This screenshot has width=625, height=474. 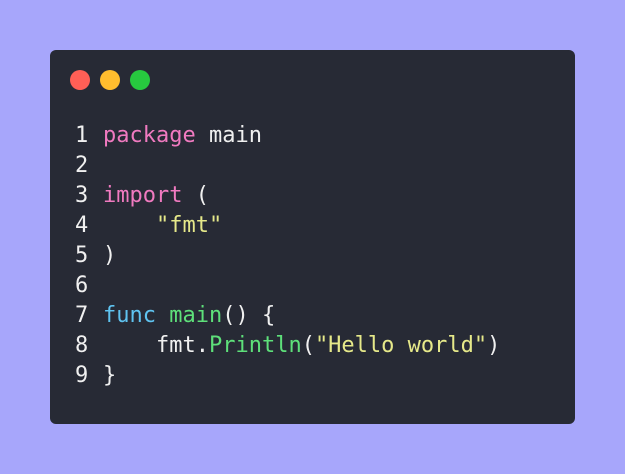 I want to click on window-controls, so click(x=110, y=80).